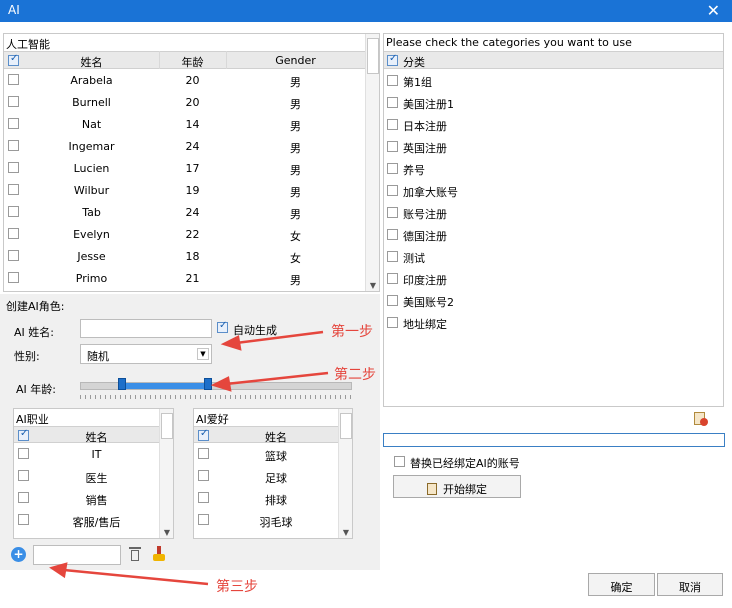 The width and height of the screenshot is (732, 608). Describe the element at coordinates (552, 257) in the screenshot. I see `category-item: 测试` at that location.